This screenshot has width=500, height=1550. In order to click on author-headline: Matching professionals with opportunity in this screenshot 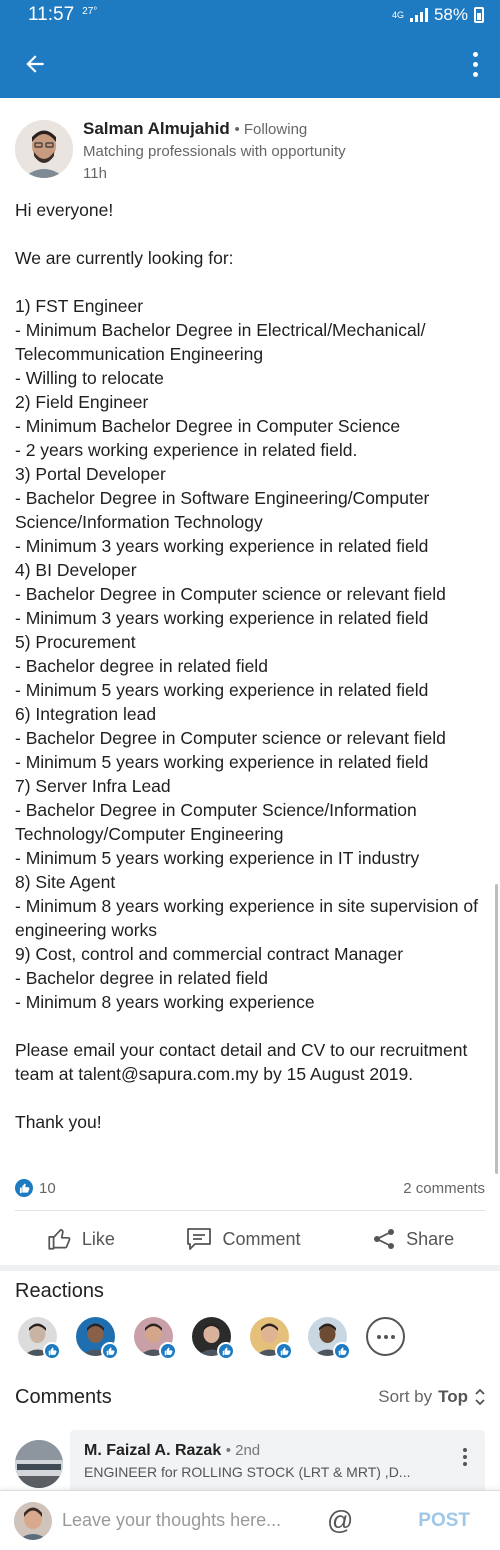, I will do `click(214, 151)`.